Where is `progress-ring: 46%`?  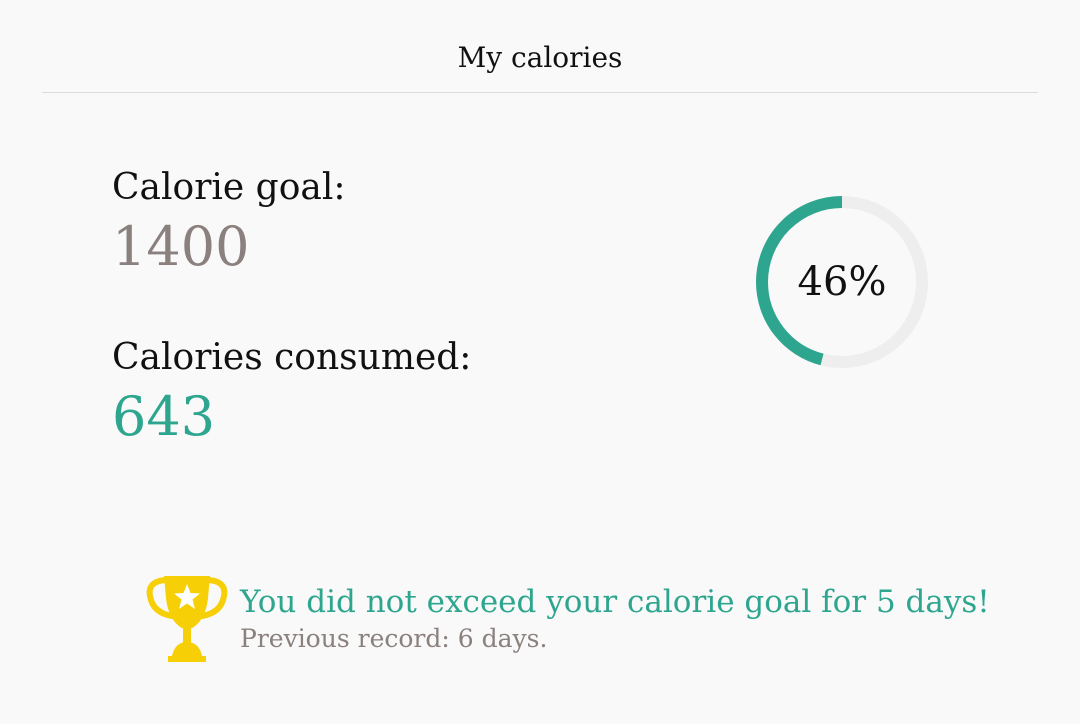
progress-ring: 46% is located at coordinates (842, 282).